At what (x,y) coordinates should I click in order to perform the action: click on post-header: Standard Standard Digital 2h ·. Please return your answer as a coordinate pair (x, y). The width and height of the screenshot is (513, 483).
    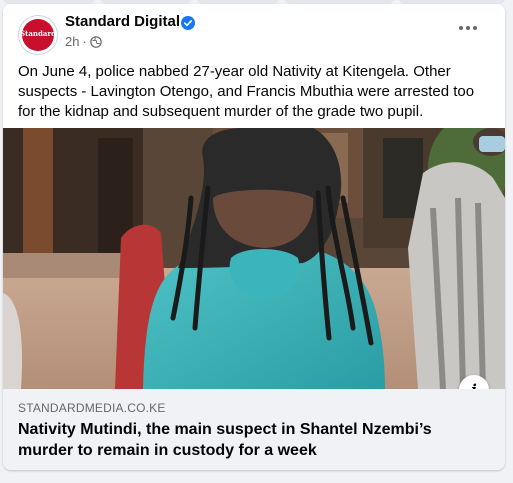
    Looking at the image, I should click on (254, 32).